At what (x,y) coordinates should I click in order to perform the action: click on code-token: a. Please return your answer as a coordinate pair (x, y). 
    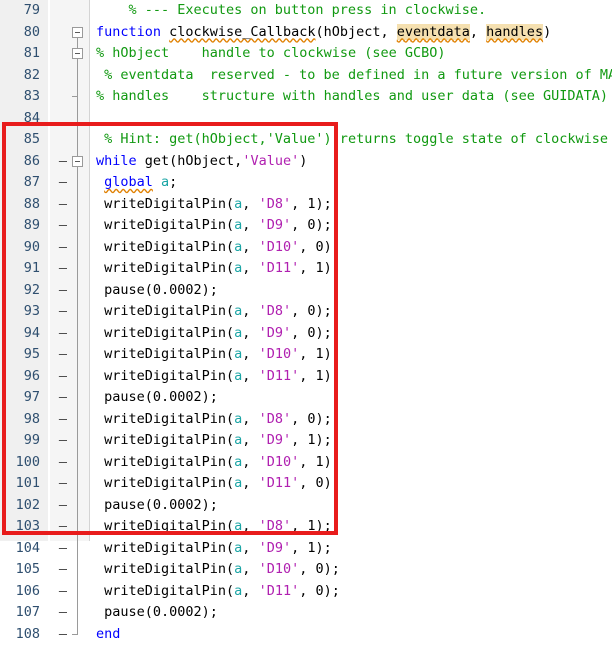
    Looking at the image, I should click on (238, 591).